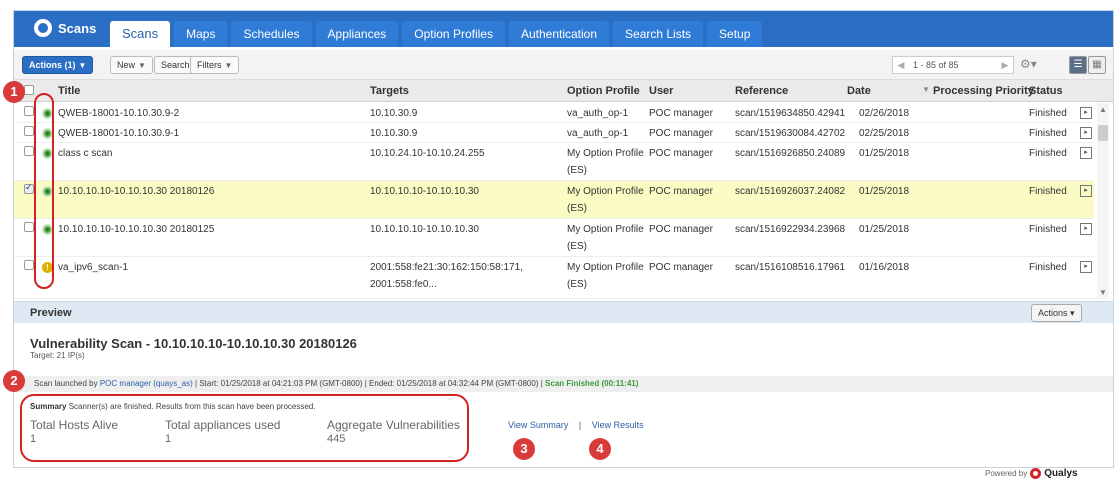  I want to click on tab-scans: Scans, so click(140, 34).